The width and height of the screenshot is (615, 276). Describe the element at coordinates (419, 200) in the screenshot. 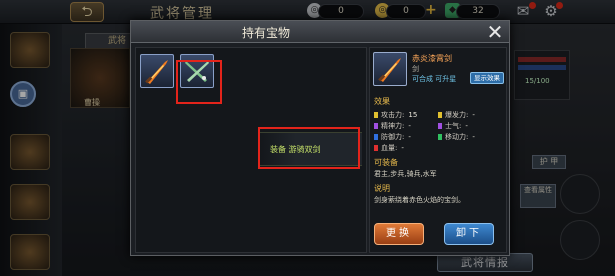

I see `description-text: 剑身萦绕着赤色火焰的宝剑。` at that location.